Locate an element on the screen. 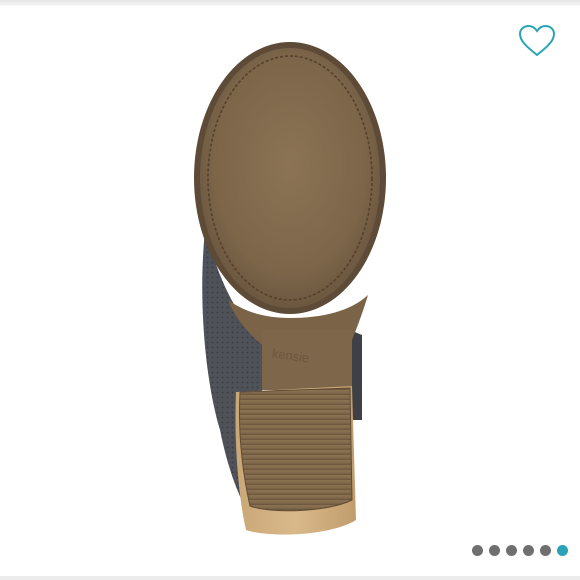  bottom-divider is located at coordinates (290, 578).